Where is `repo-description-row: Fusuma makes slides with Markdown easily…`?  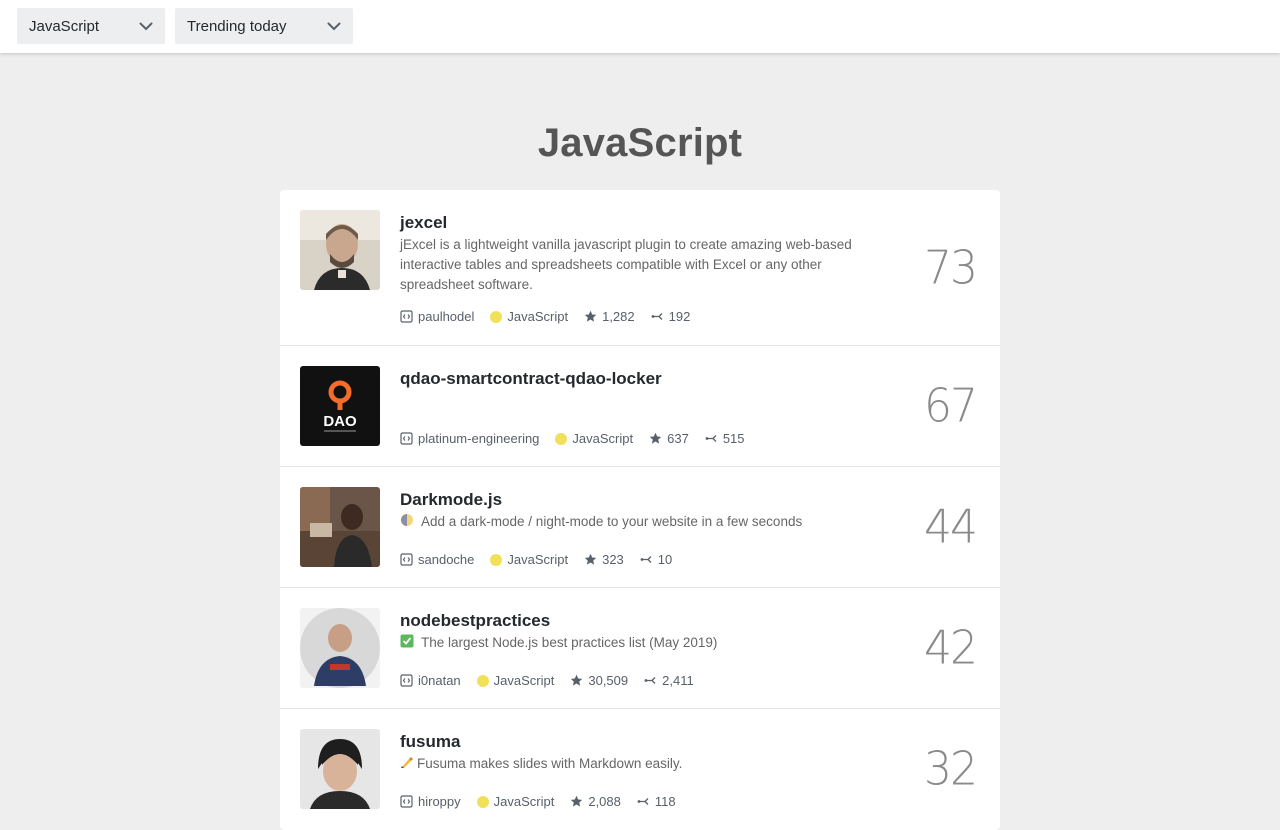
repo-description-row: Fusuma makes slides with Markdown easily… is located at coordinates (635, 764).